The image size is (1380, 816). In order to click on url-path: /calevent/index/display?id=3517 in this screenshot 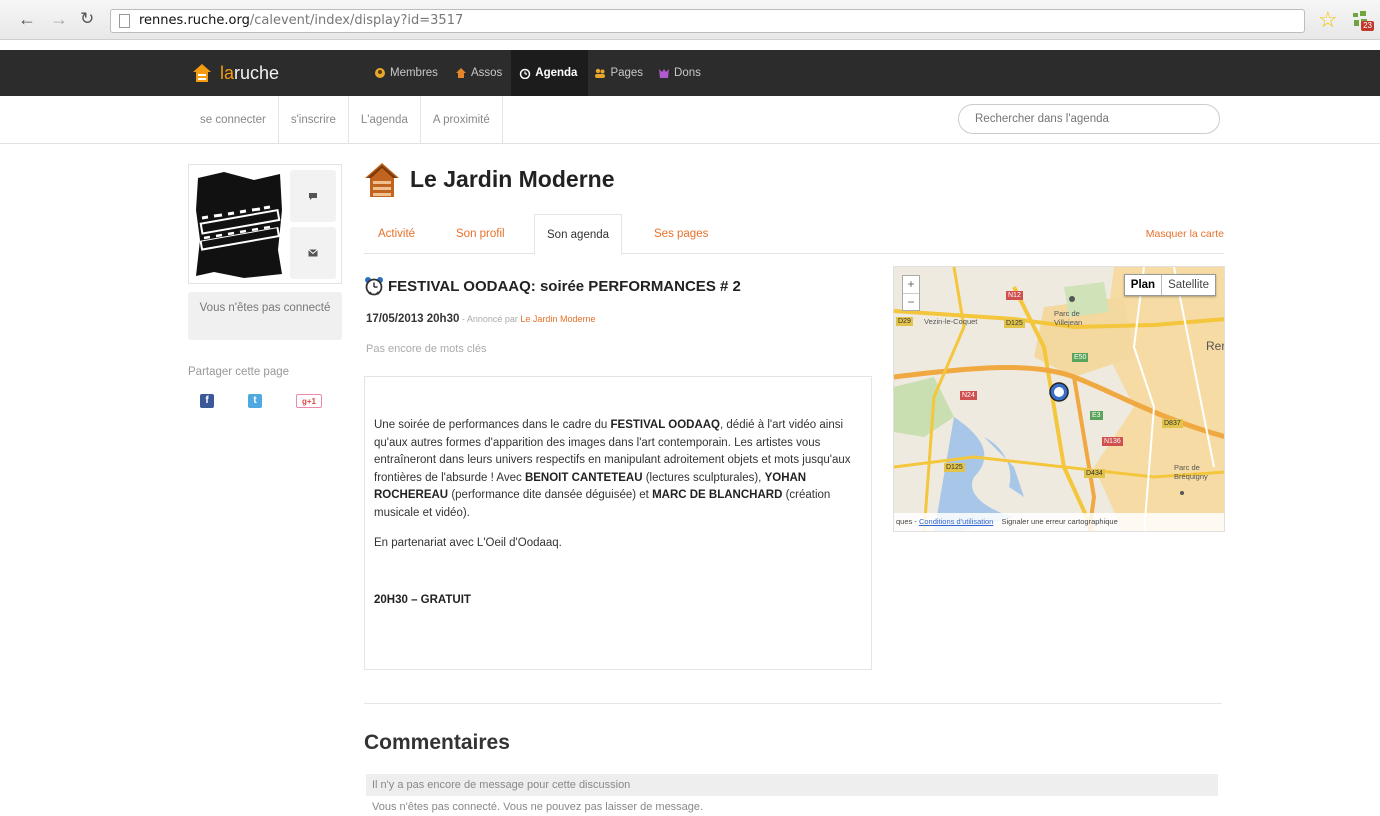, I will do `click(356, 20)`.